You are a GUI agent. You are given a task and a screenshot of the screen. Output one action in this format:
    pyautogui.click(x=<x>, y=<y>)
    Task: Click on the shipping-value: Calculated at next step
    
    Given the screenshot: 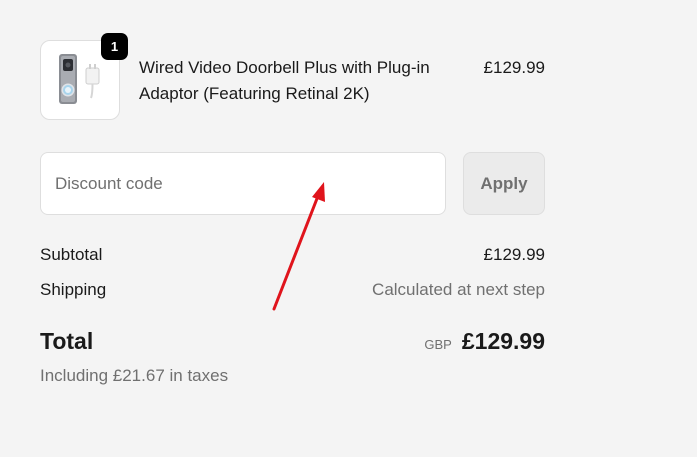 What is the action you would take?
    pyautogui.click(x=458, y=289)
    